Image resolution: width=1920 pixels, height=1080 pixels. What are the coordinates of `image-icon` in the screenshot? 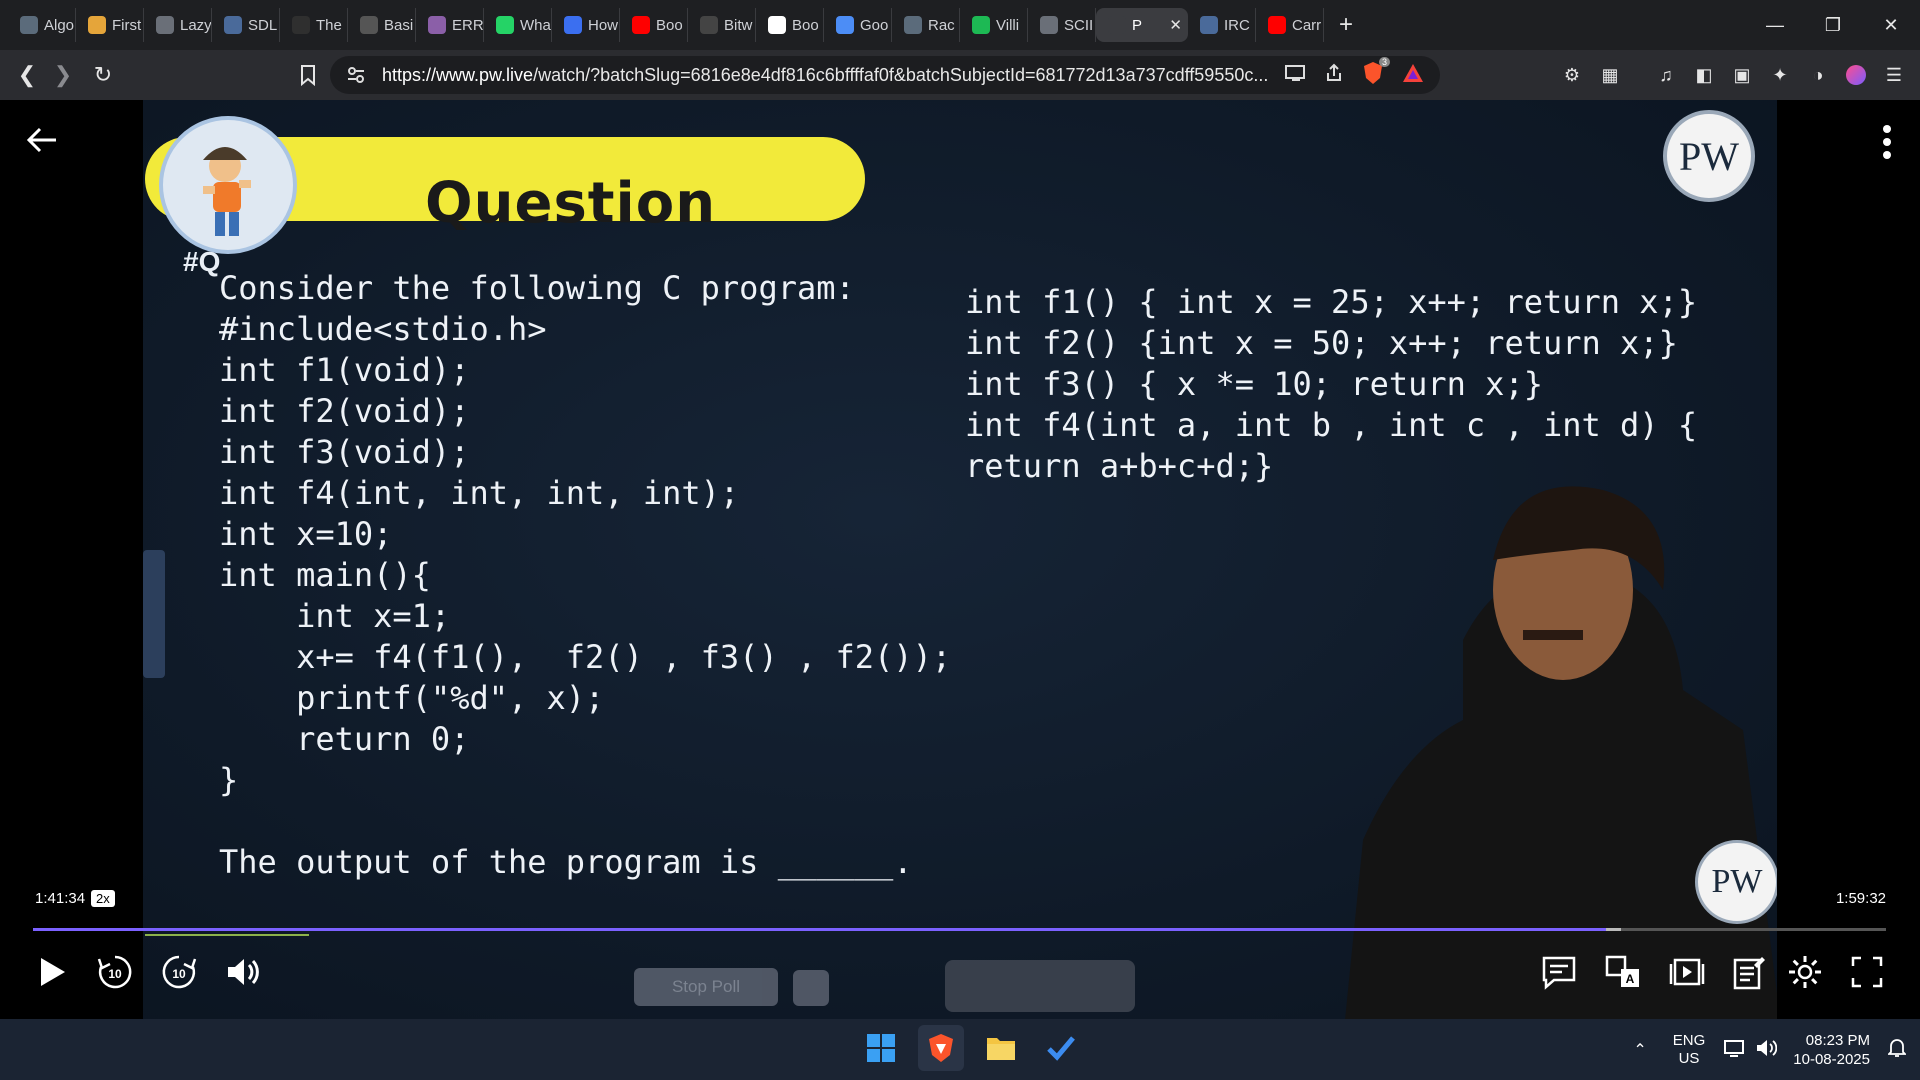 It's located at (233, 25).